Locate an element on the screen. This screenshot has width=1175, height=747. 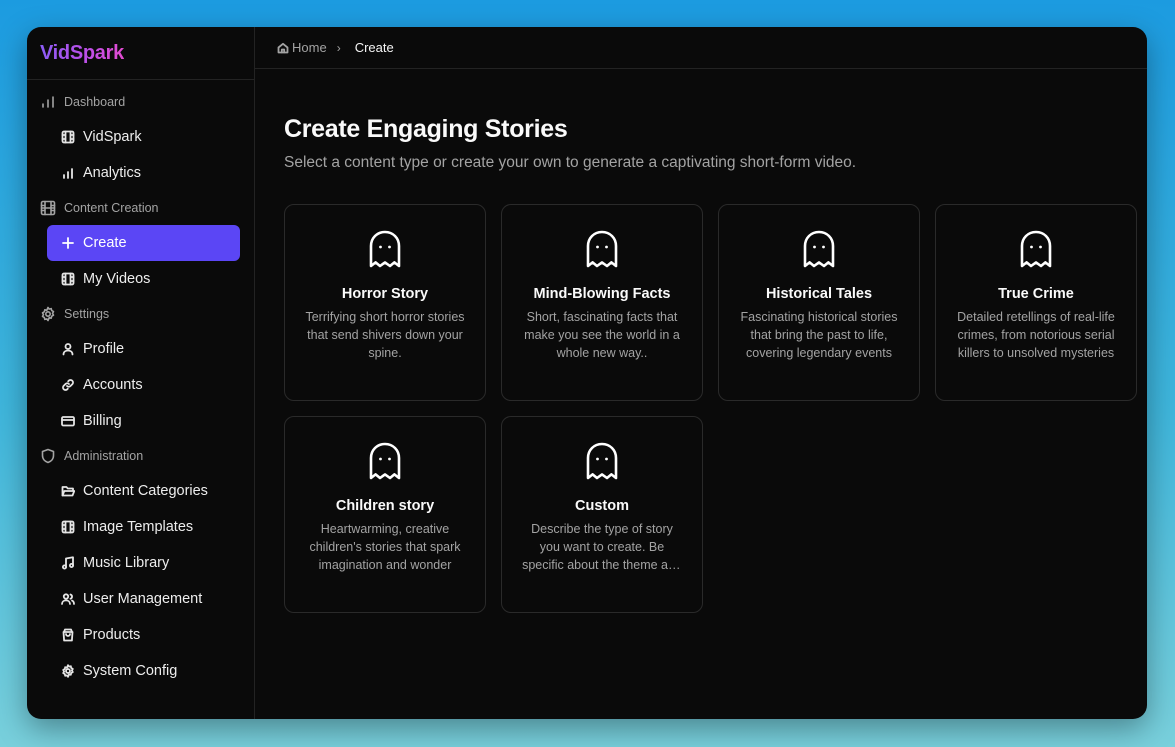
sidebar-item-label: Content Categories is located at coordinates (145, 491).